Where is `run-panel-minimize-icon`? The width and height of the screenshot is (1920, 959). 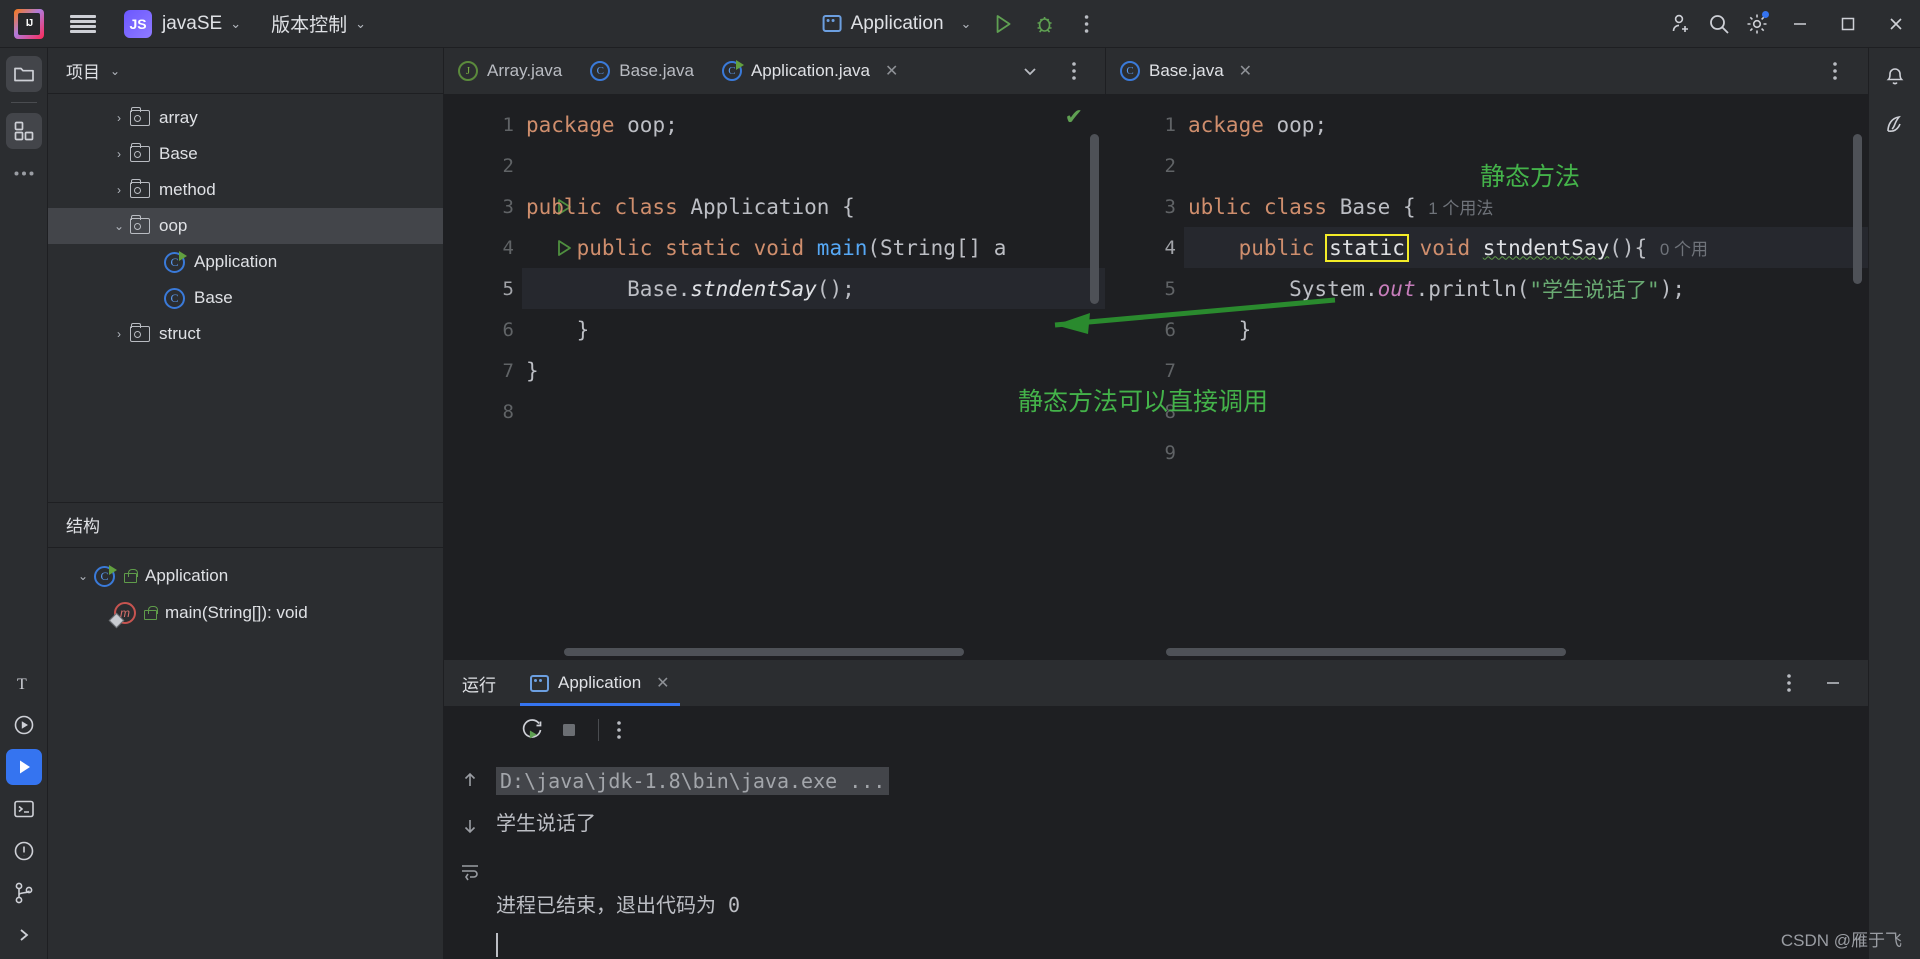
run-panel-minimize-icon is located at coordinates (1833, 683).